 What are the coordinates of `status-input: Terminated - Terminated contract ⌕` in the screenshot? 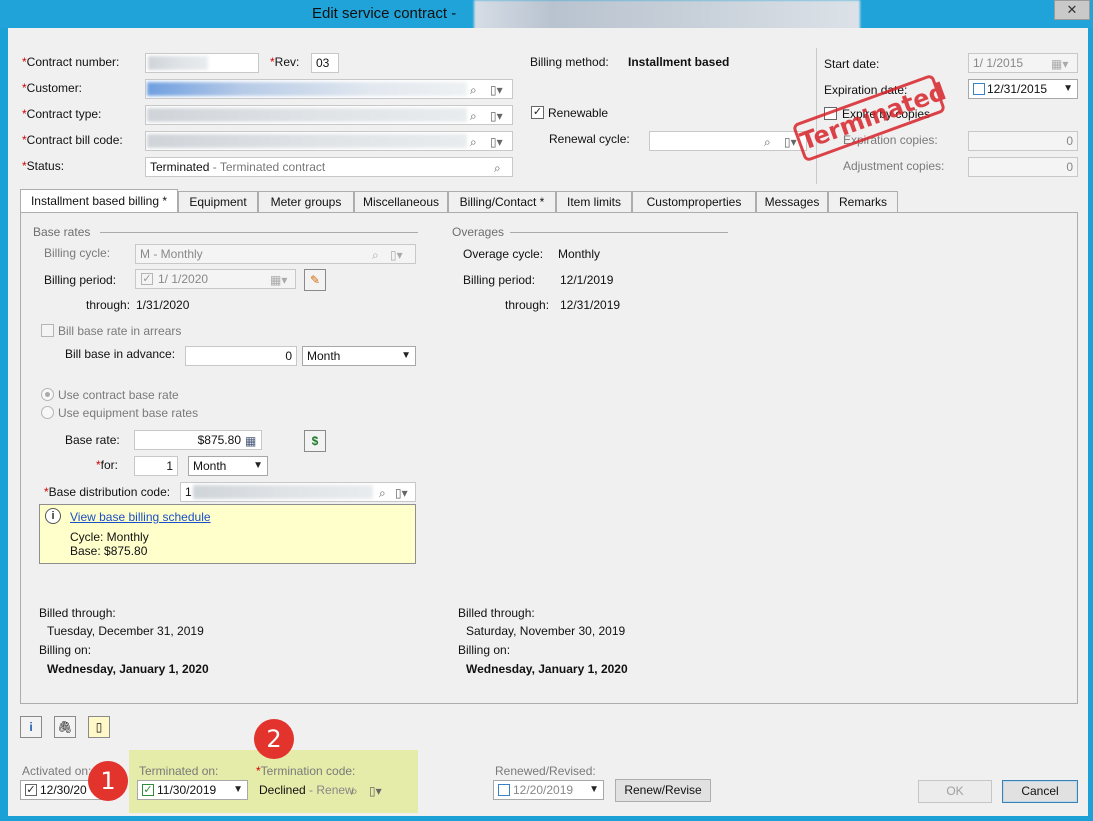 It's located at (329, 167).